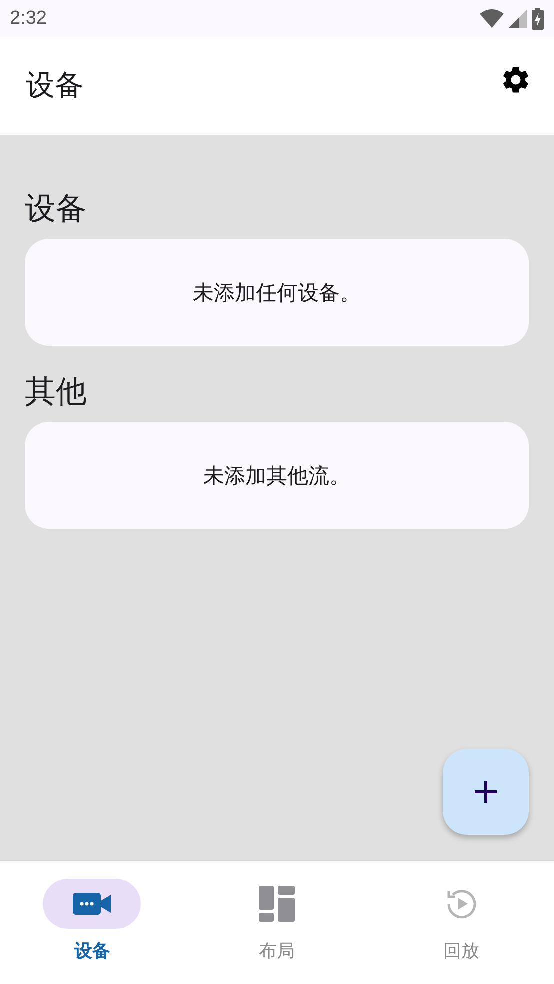  What do you see at coordinates (277, 293) in the screenshot?
I see `empty-message: 未添加任何设备。` at bounding box center [277, 293].